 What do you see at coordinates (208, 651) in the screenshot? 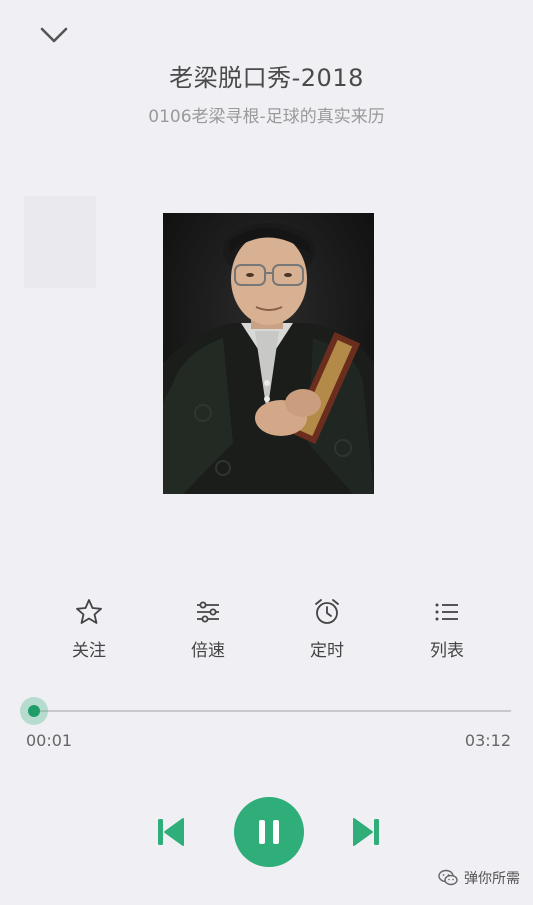
I see `action-speed-label: 倍速` at bounding box center [208, 651].